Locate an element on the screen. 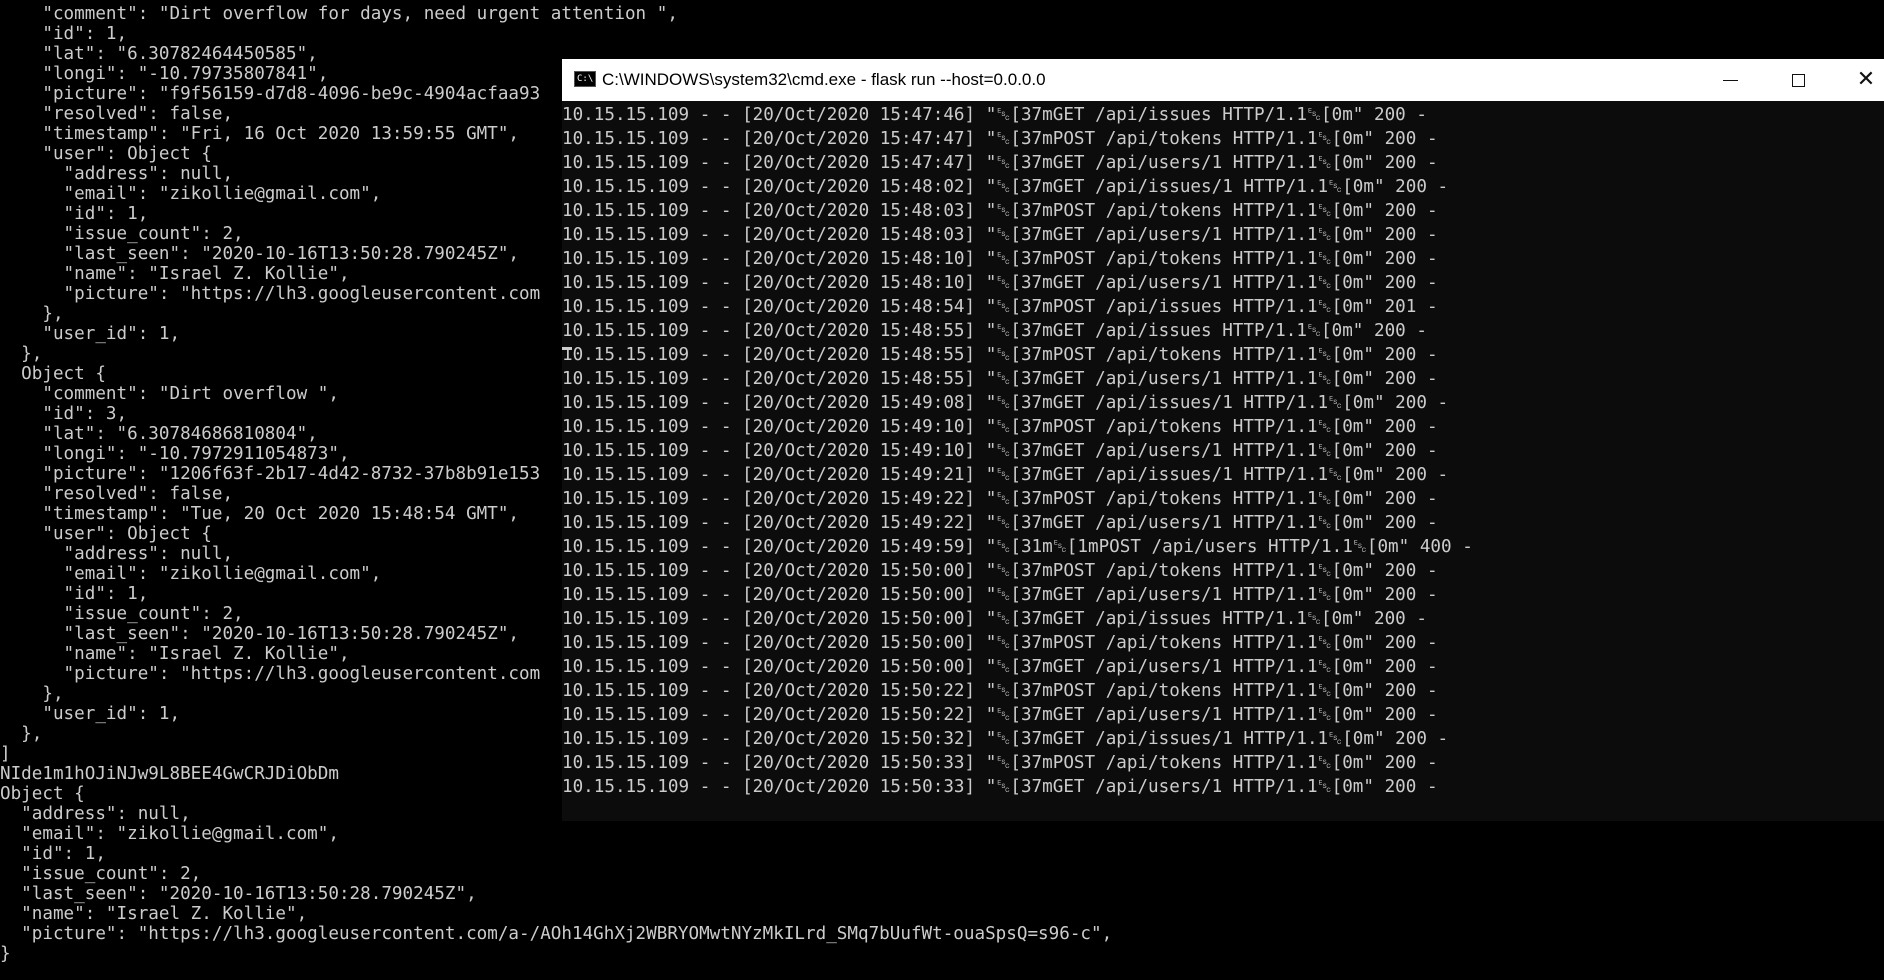 Image resolution: width=1884 pixels, height=980 pixels. minimize-icon is located at coordinates (1730, 80).